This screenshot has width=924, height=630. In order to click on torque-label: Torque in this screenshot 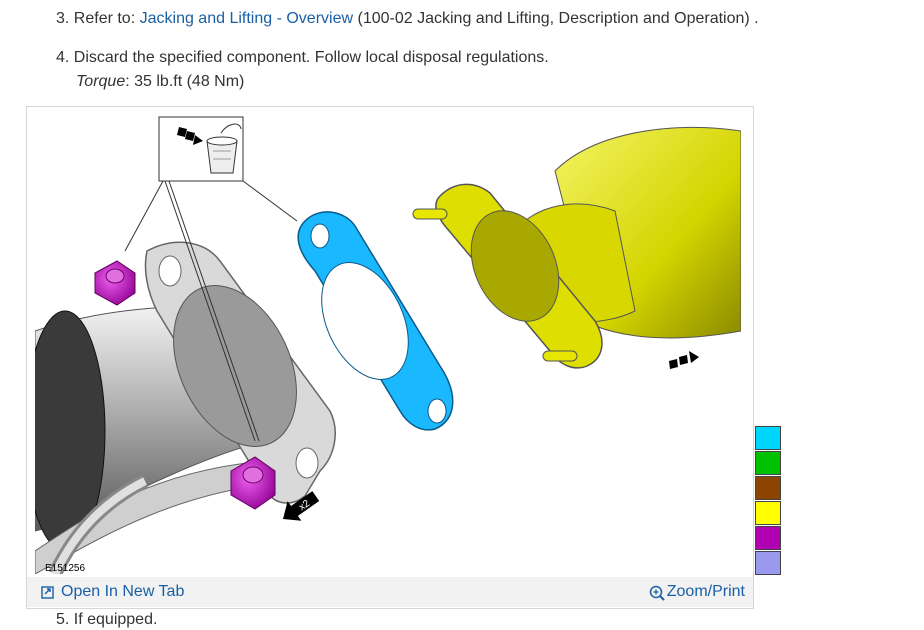, I will do `click(101, 81)`.